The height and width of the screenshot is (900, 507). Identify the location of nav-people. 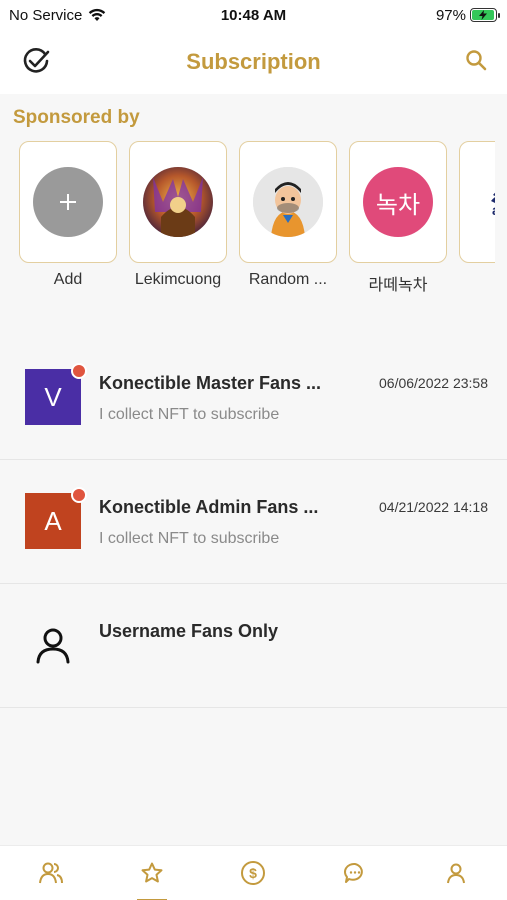
(51, 873).